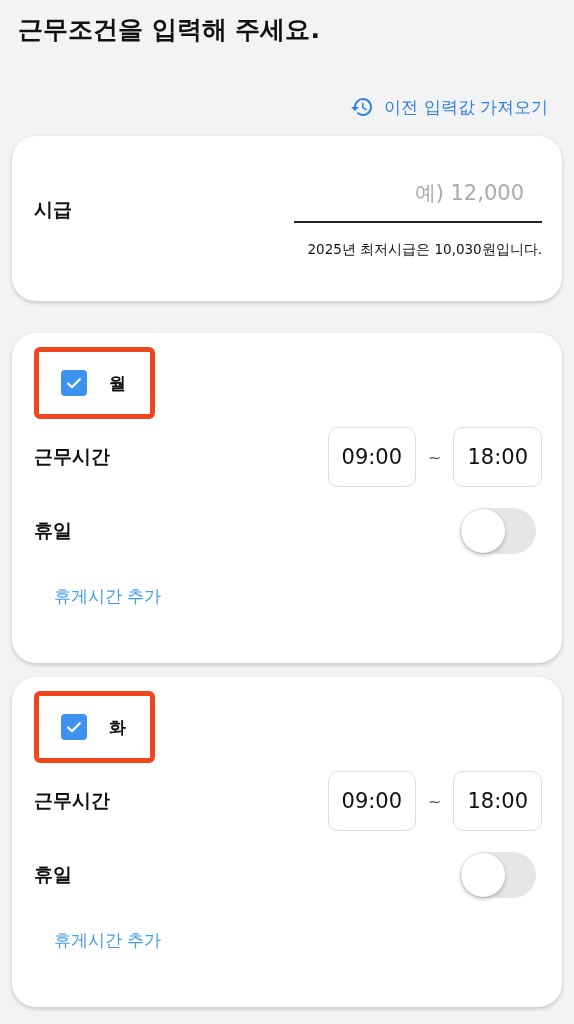 The width and height of the screenshot is (574, 1024). Describe the element at coordinates (169, 30) in the screenshot. I see `page-title: 근무조건을 입력해 주세요.` at that location.